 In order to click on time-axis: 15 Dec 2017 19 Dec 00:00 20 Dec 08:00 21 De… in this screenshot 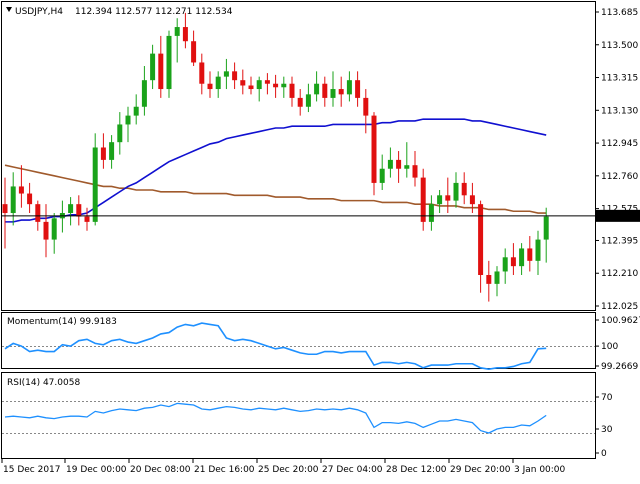, I will do `click(283, 467)`.